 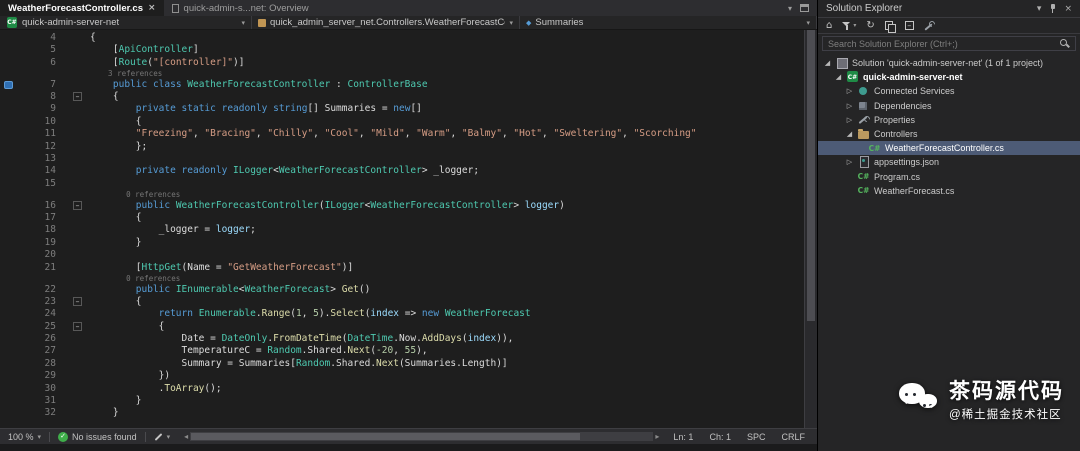 What do you see at coordinates (668, 22) in the screenshot?
I see `member-dropdown: ◆ Summaries ▾` at bounding box center [668, 22].